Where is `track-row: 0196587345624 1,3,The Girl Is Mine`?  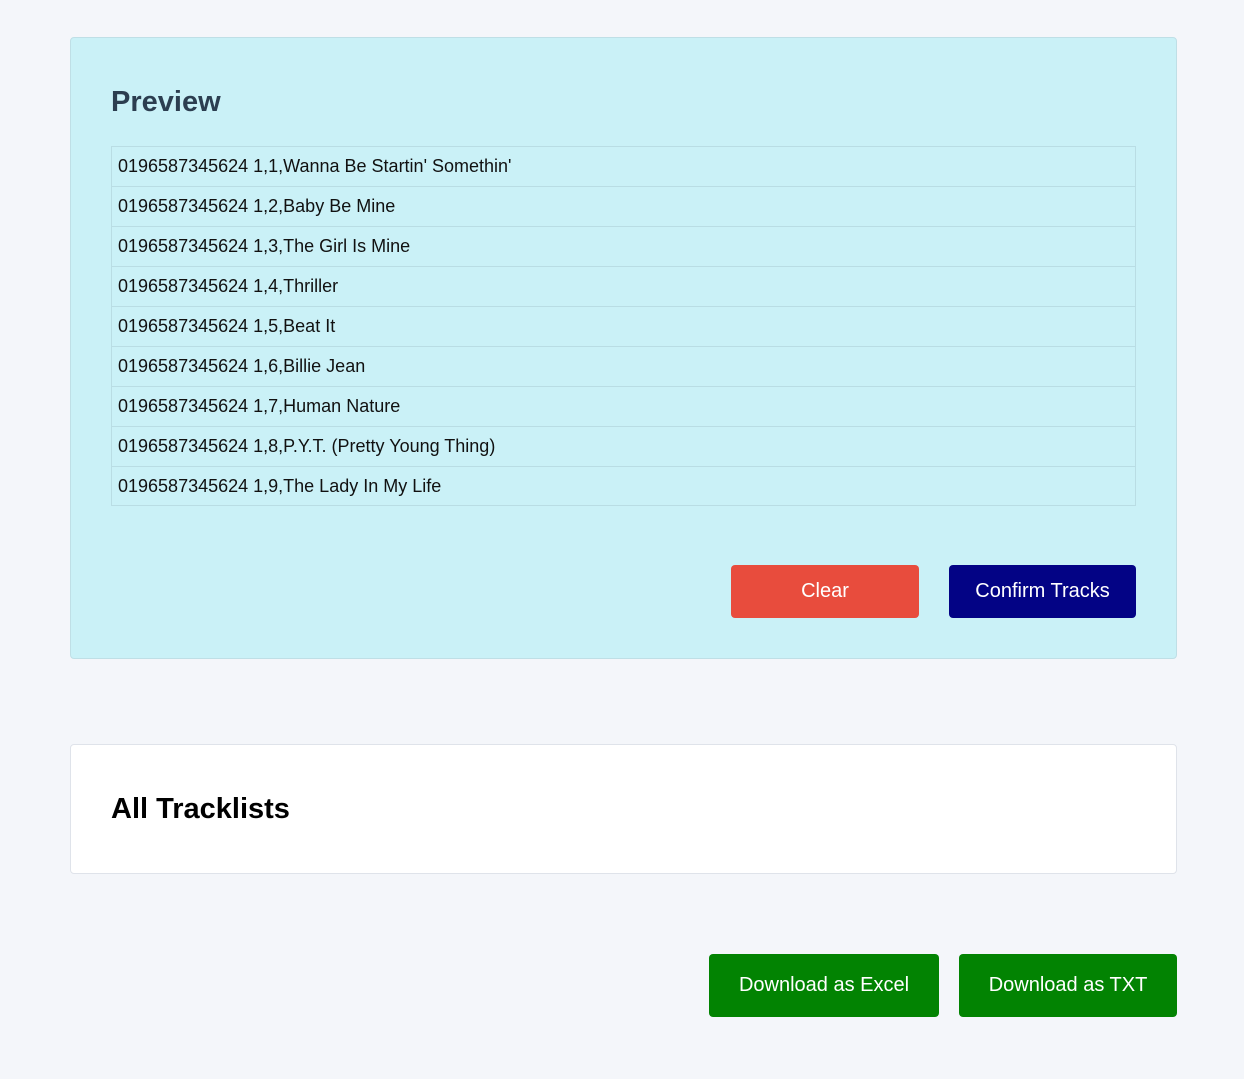
track-row: 0196587345624 1,3,The Girl Is Mine is located at coordinates (623, 247).